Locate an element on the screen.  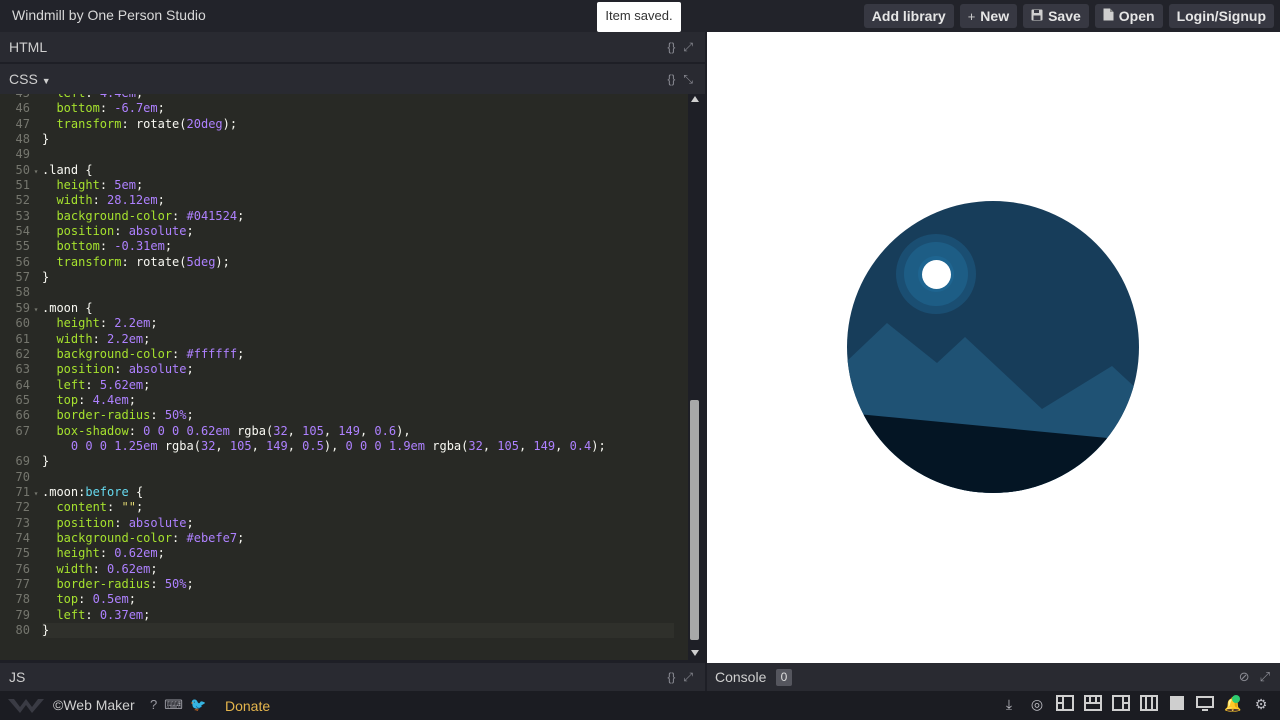
line-number: 49 is located at coordinates (22, 154).